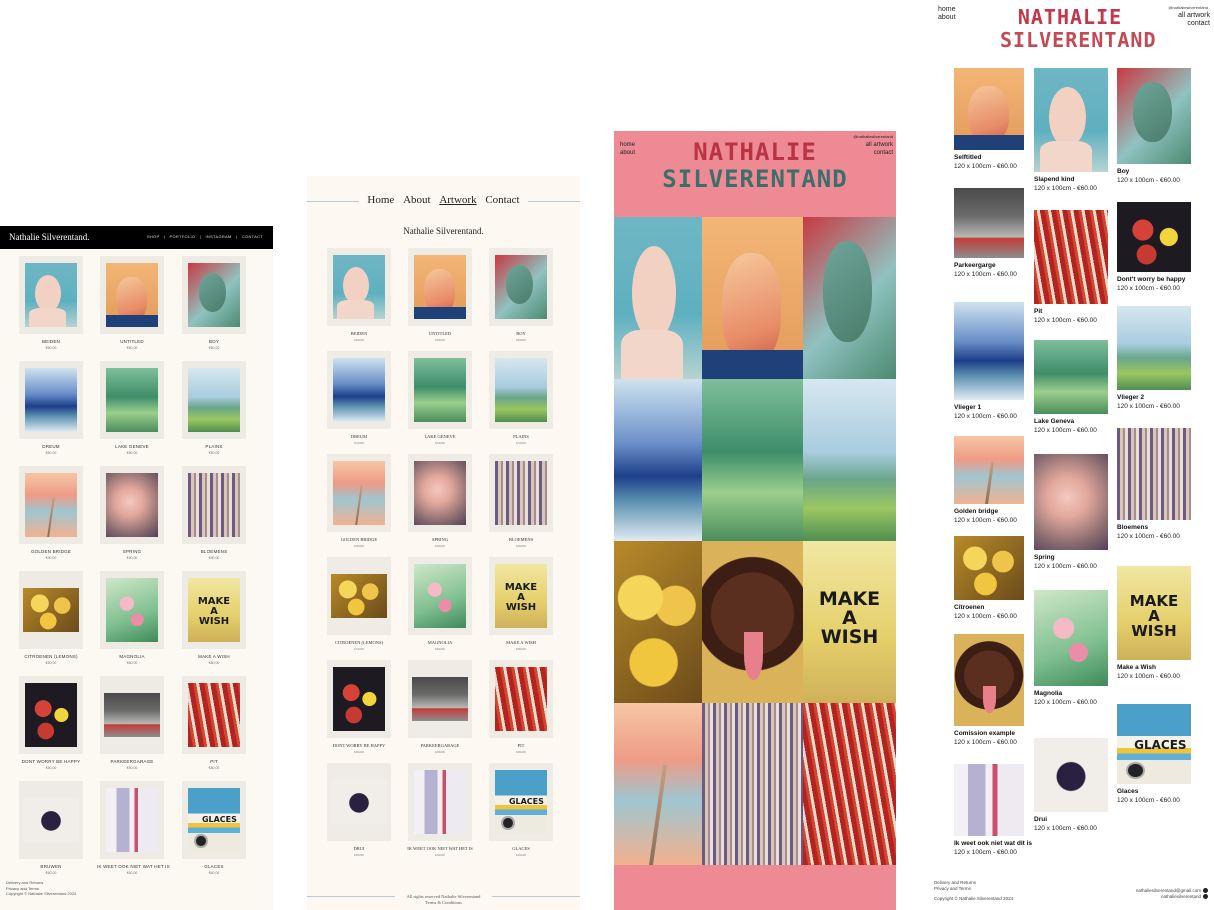  What do you see at coordinates (1044, 557) in the screenshot?
I see `artwork-title: Spring` at bounding box center [1044, 557].